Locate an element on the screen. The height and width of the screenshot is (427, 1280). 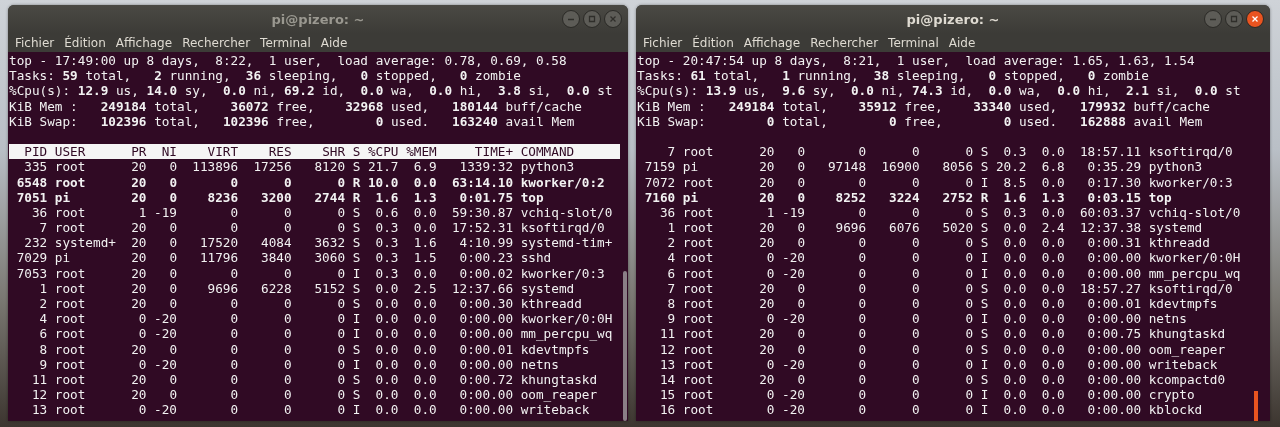
close-button is located at coordinates (1255, 19).